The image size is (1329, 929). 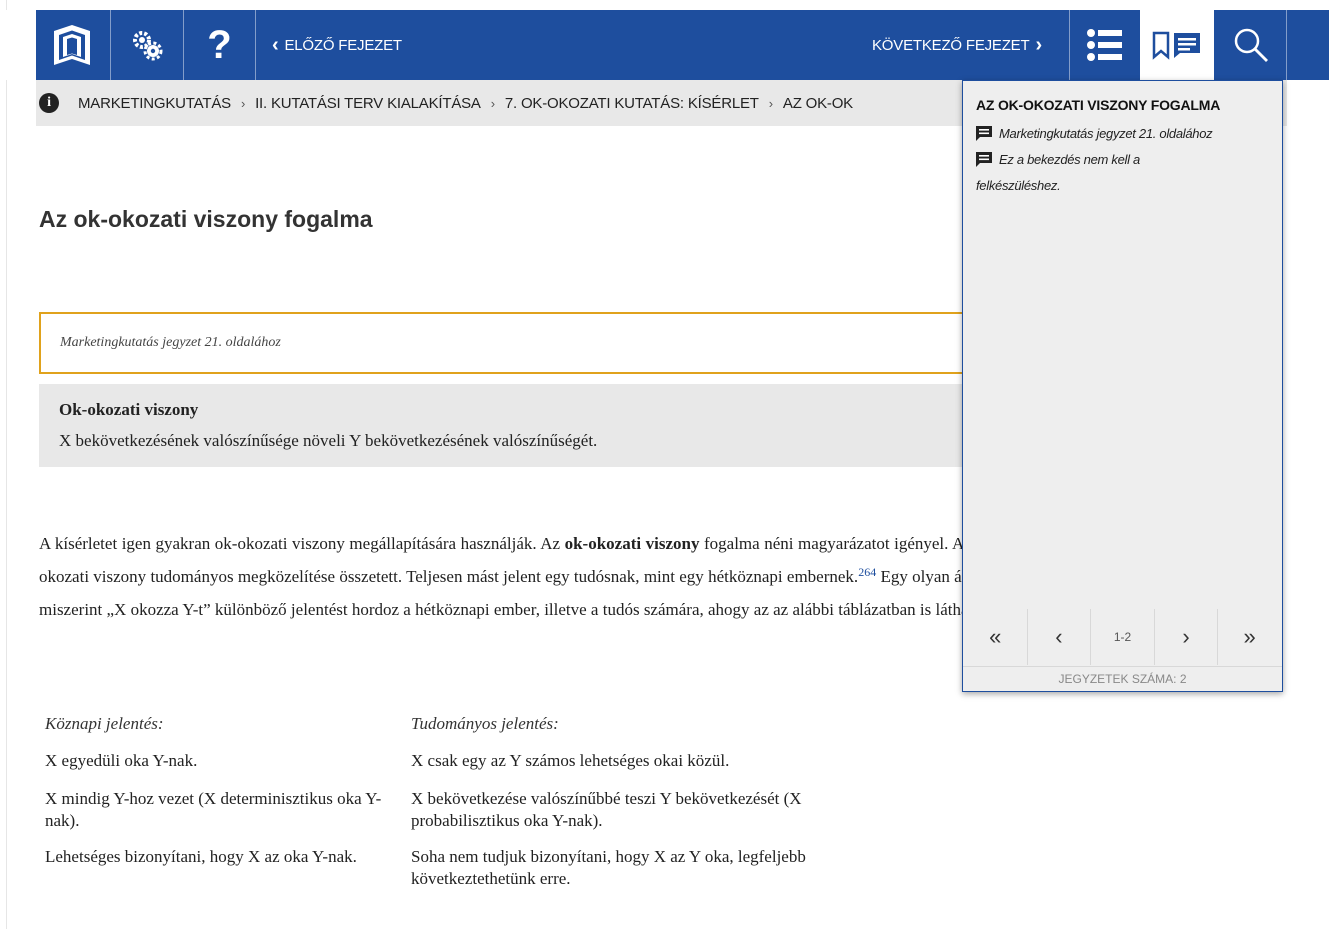 I want to click on prev-page-button: ‹, so click(x=1060, y=637).